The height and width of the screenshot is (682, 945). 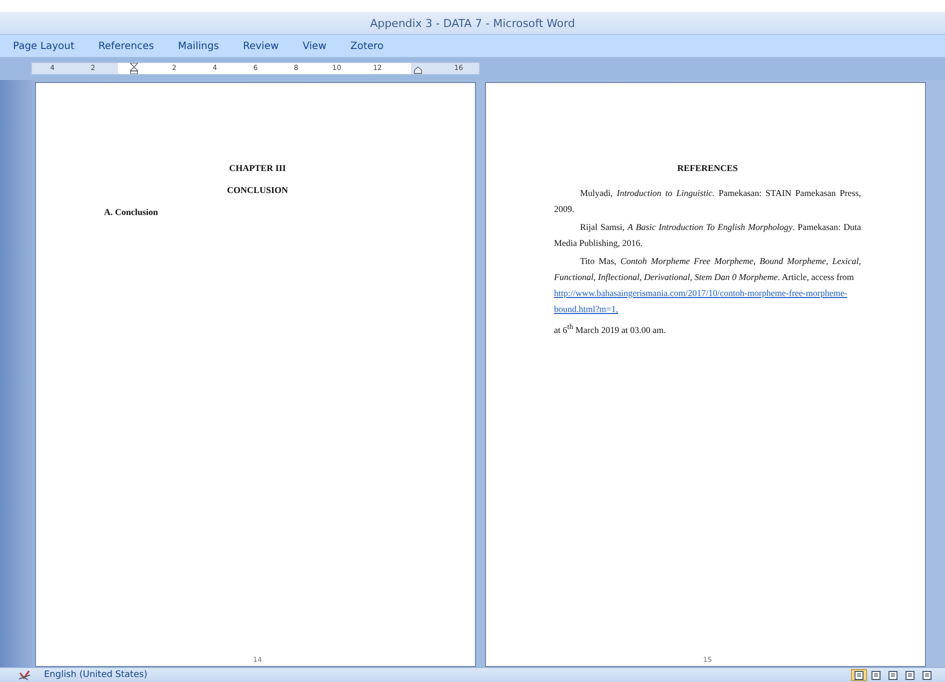 I want to click on indent-marker-icon, so click(x=134, y=68).